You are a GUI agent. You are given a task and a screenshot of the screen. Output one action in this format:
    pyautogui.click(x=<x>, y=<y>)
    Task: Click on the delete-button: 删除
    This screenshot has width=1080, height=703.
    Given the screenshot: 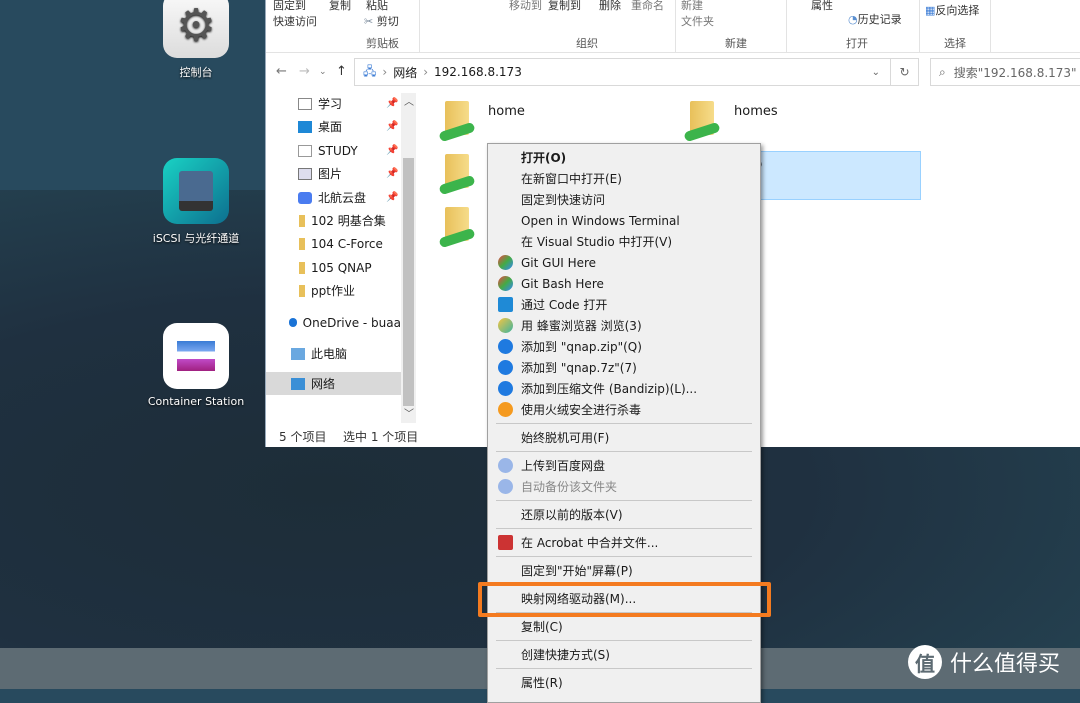 What is the action you would take?
    pyautogui.click(x=610, y=6)
    